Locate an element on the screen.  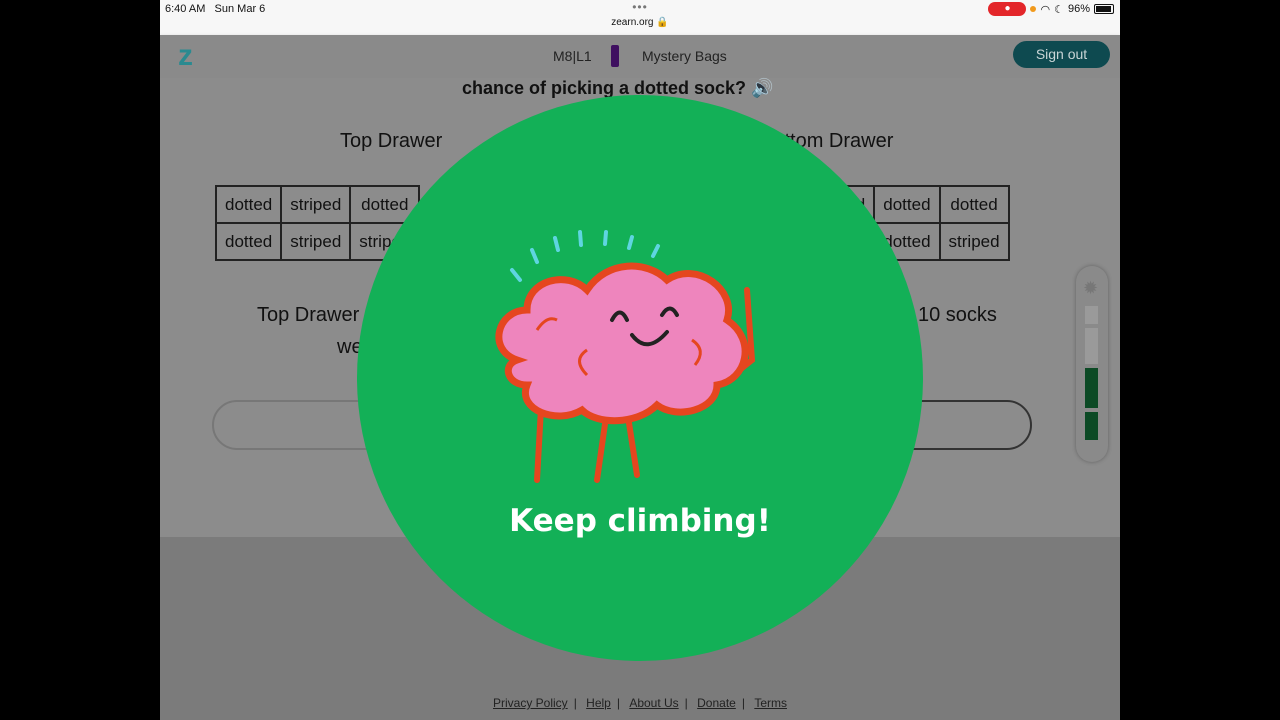
feedback-message: Keep climbing! is located at coordinates (640, 521).